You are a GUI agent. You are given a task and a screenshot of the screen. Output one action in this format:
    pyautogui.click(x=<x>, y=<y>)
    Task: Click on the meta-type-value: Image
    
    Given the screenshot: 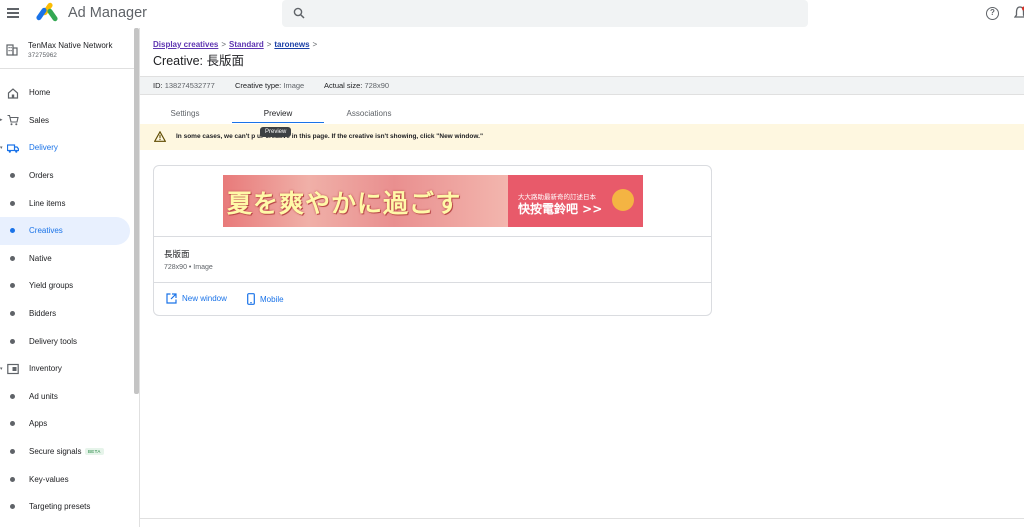 What is the action you would take?
    pyautogui.click(x=294, y=85)
    